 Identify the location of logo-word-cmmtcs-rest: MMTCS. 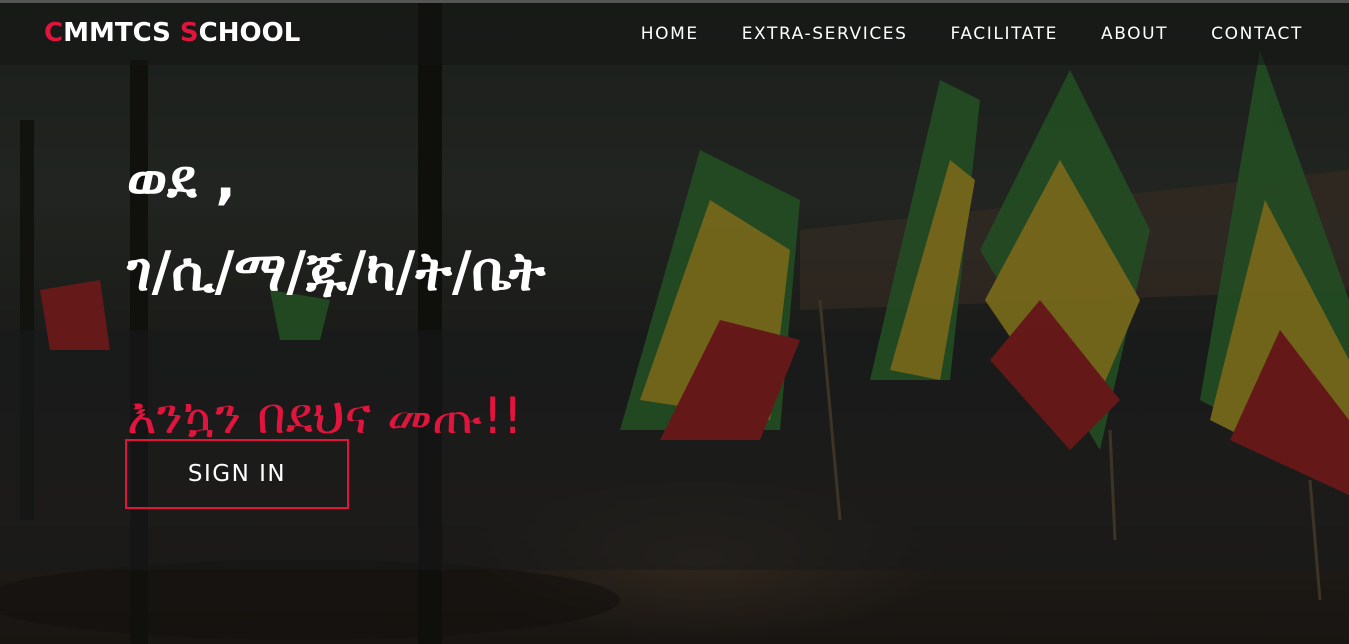
(121, 33).